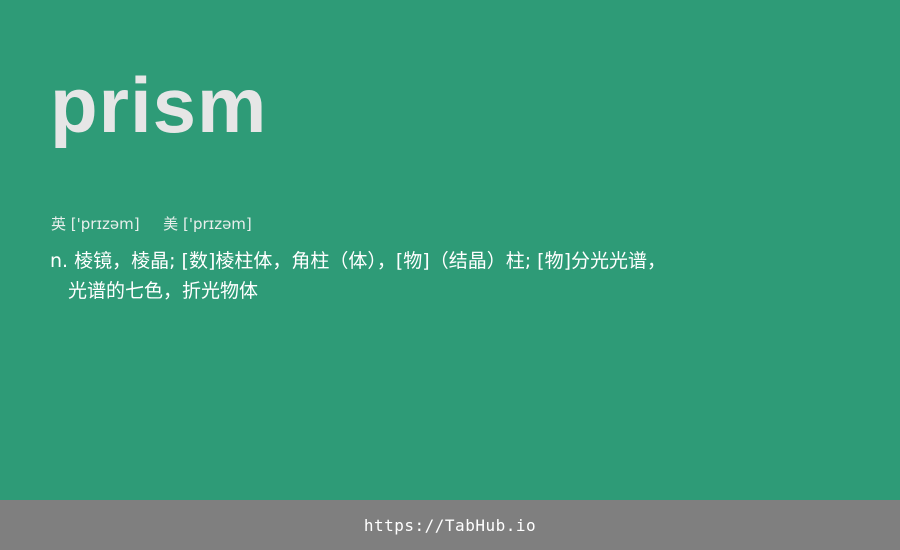 The width and height of the screenshot is (900, 550). Describe the element at coordinates (217, 224) in the screenshot. I see `phonetic-us: ['prɪzəm]` at that location.